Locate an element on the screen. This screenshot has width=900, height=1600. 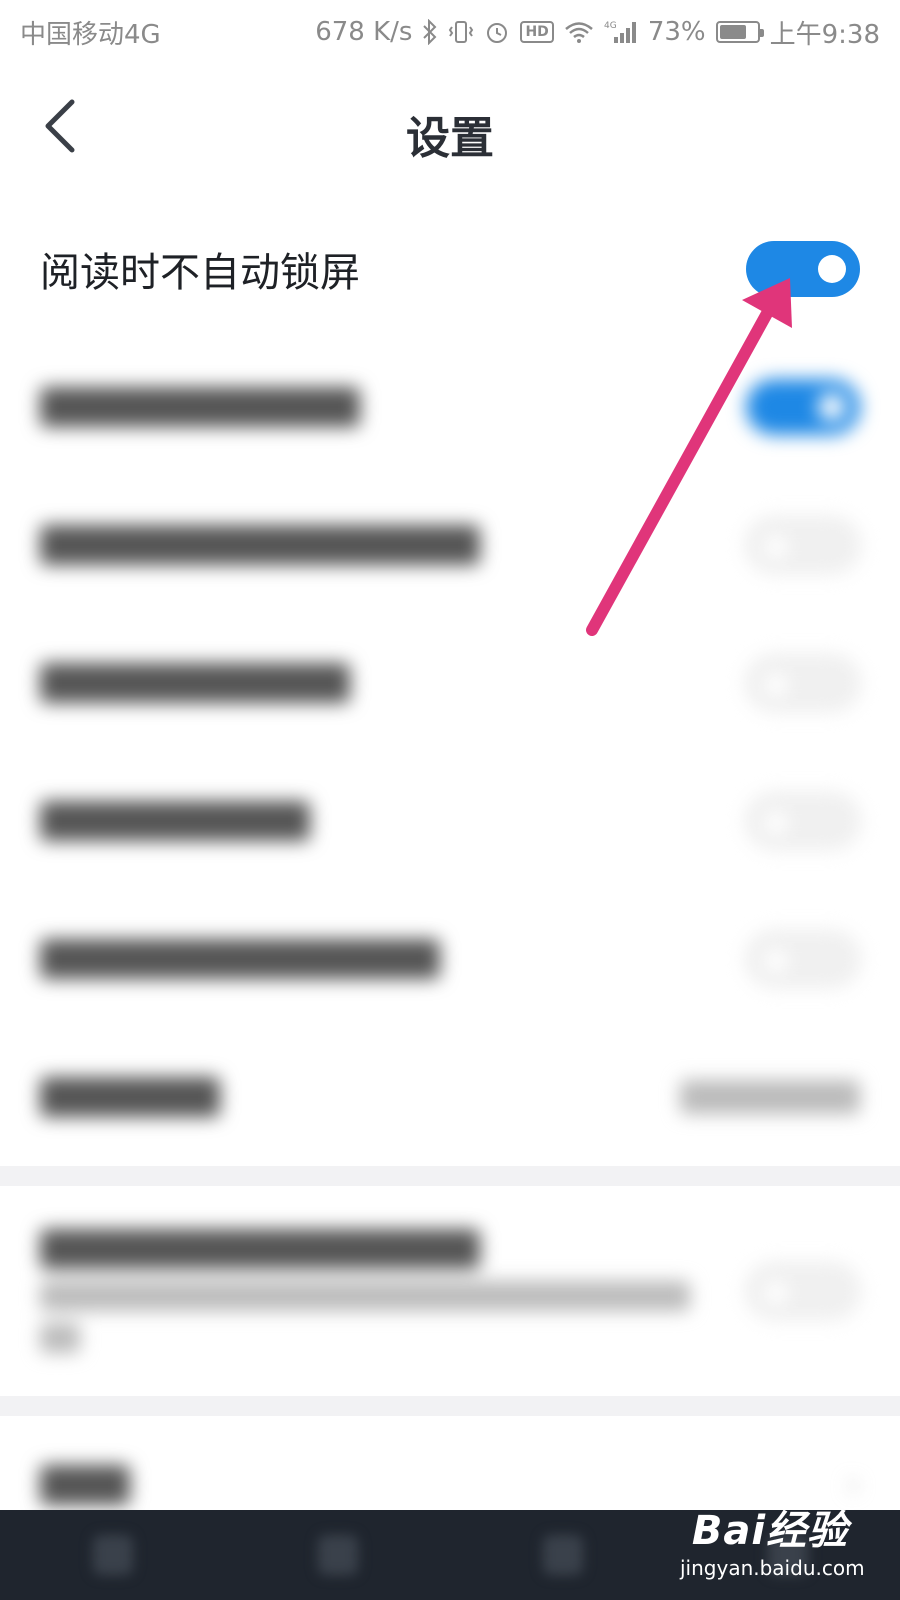
network-type-label: 4G is located at coordinates (610, 26).